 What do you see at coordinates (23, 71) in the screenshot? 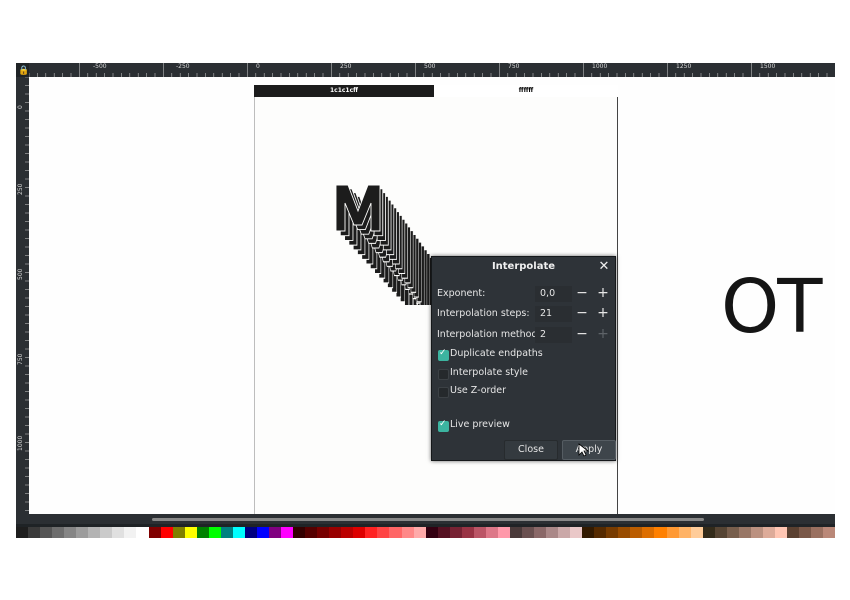
I see `lock-icon: 🔒` at bounding box center [23, 71].